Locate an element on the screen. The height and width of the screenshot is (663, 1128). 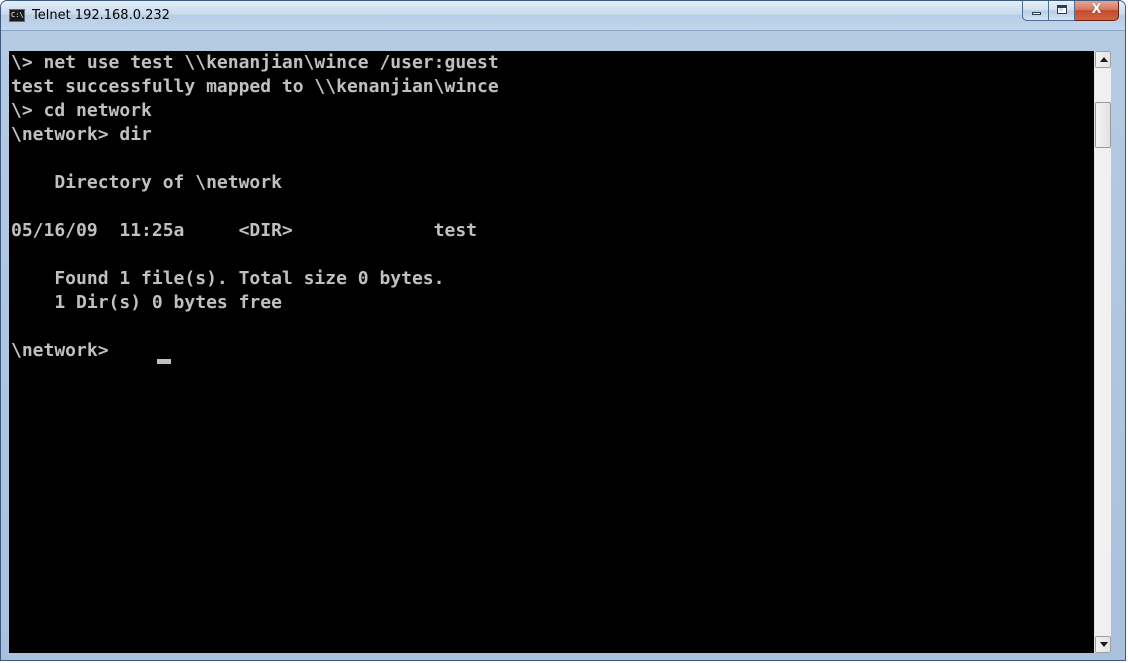
console-line: 1 Dir(s) 0 bytes free is located at coordinates (146, 302).